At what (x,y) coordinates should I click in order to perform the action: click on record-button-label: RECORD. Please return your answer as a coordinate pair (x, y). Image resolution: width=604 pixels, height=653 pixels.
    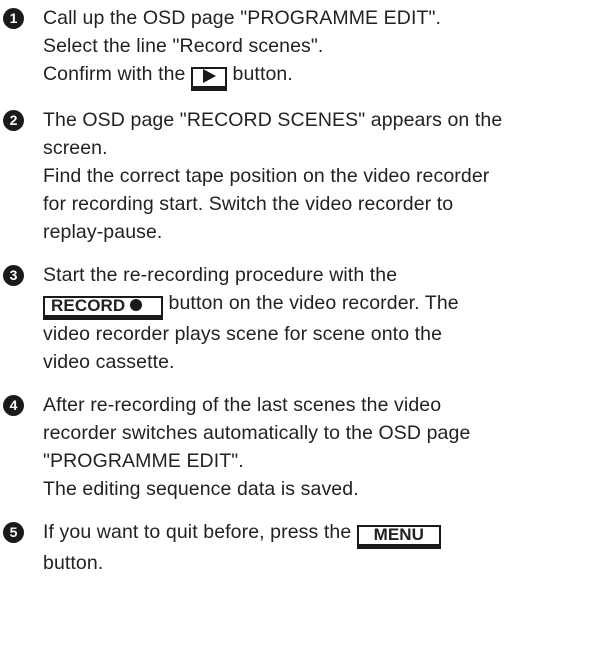
    Looking at the image, I should click on (88, 305).